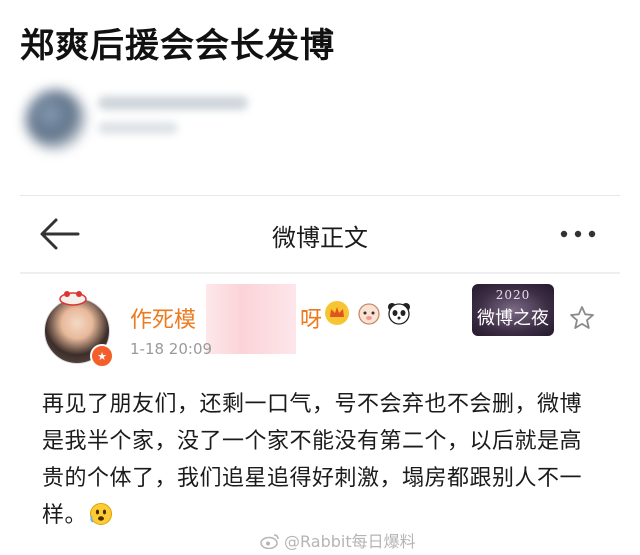  I want to click on username: 作死模, so click(163, 318).